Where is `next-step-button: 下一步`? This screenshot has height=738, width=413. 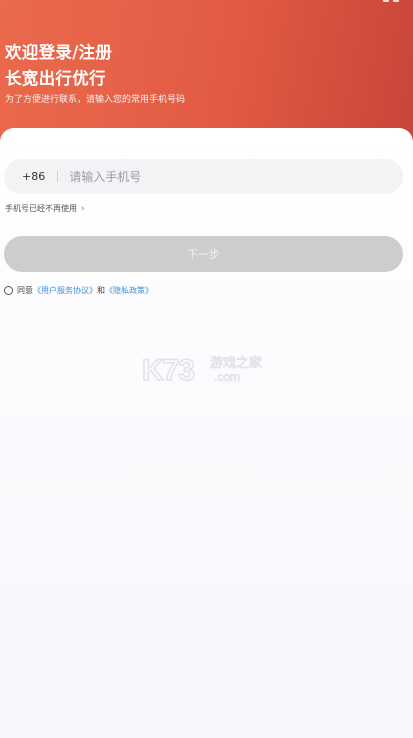 next-step-button: 下一步 is located at coordinates (203, 254).